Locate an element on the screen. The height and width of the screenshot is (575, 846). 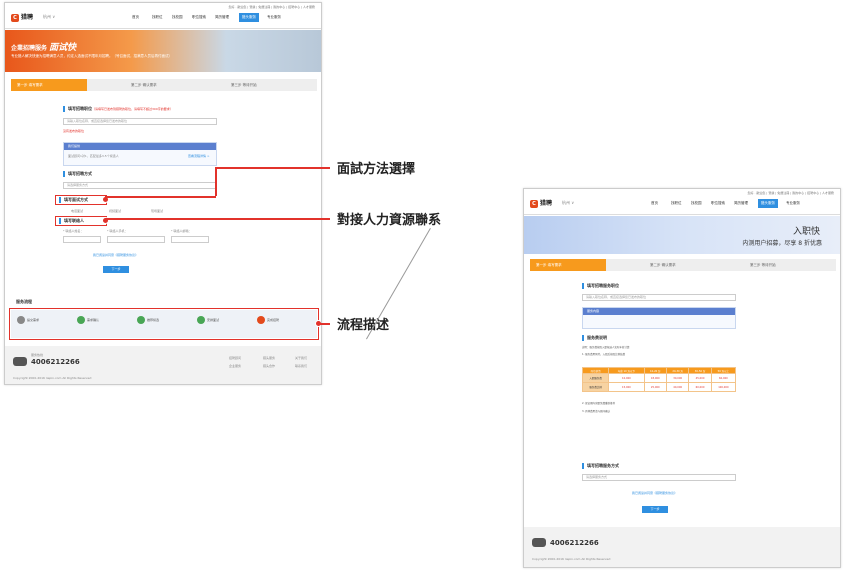
step-1: 第一步 填写需求 is located at coordinates (49, 85).